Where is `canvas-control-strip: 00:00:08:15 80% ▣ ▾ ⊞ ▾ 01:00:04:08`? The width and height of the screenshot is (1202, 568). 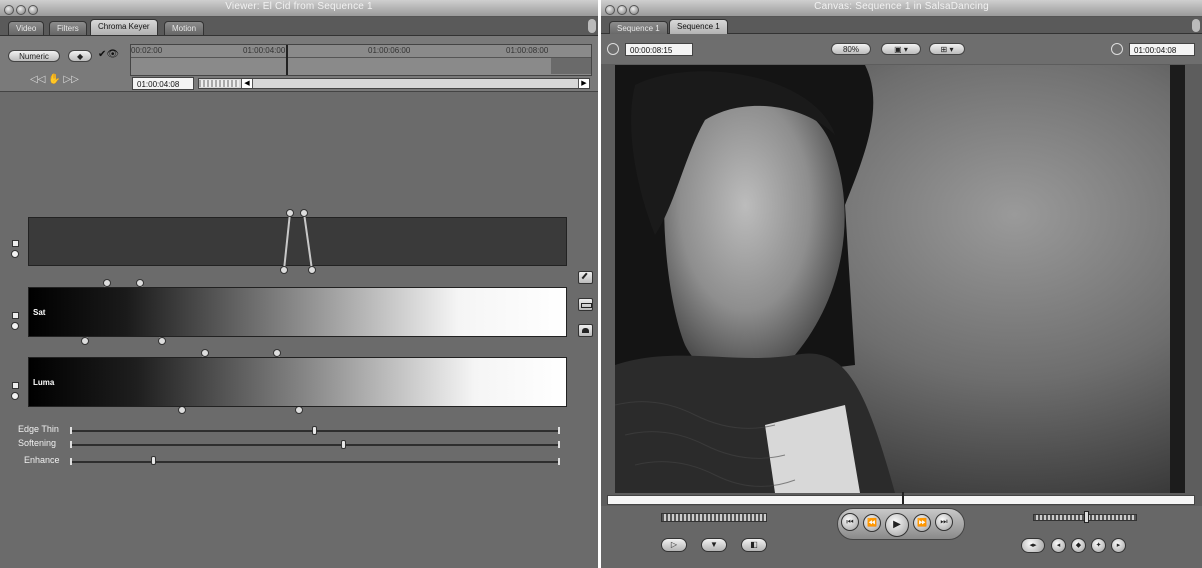 canvas-control-strip: 00:00:08:15 80% ▣ ▾ ⊞ ▾ 01:00:04:08 is located at coordinates (901, 49).